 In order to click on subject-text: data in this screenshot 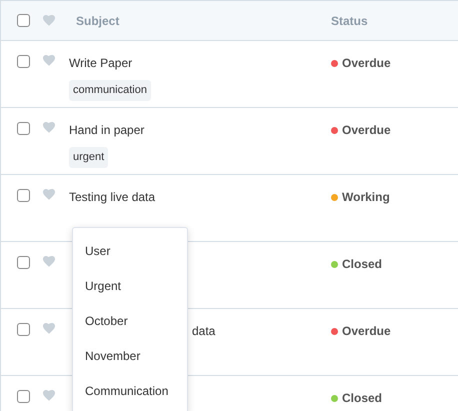, I will do `click(204, 331)`.